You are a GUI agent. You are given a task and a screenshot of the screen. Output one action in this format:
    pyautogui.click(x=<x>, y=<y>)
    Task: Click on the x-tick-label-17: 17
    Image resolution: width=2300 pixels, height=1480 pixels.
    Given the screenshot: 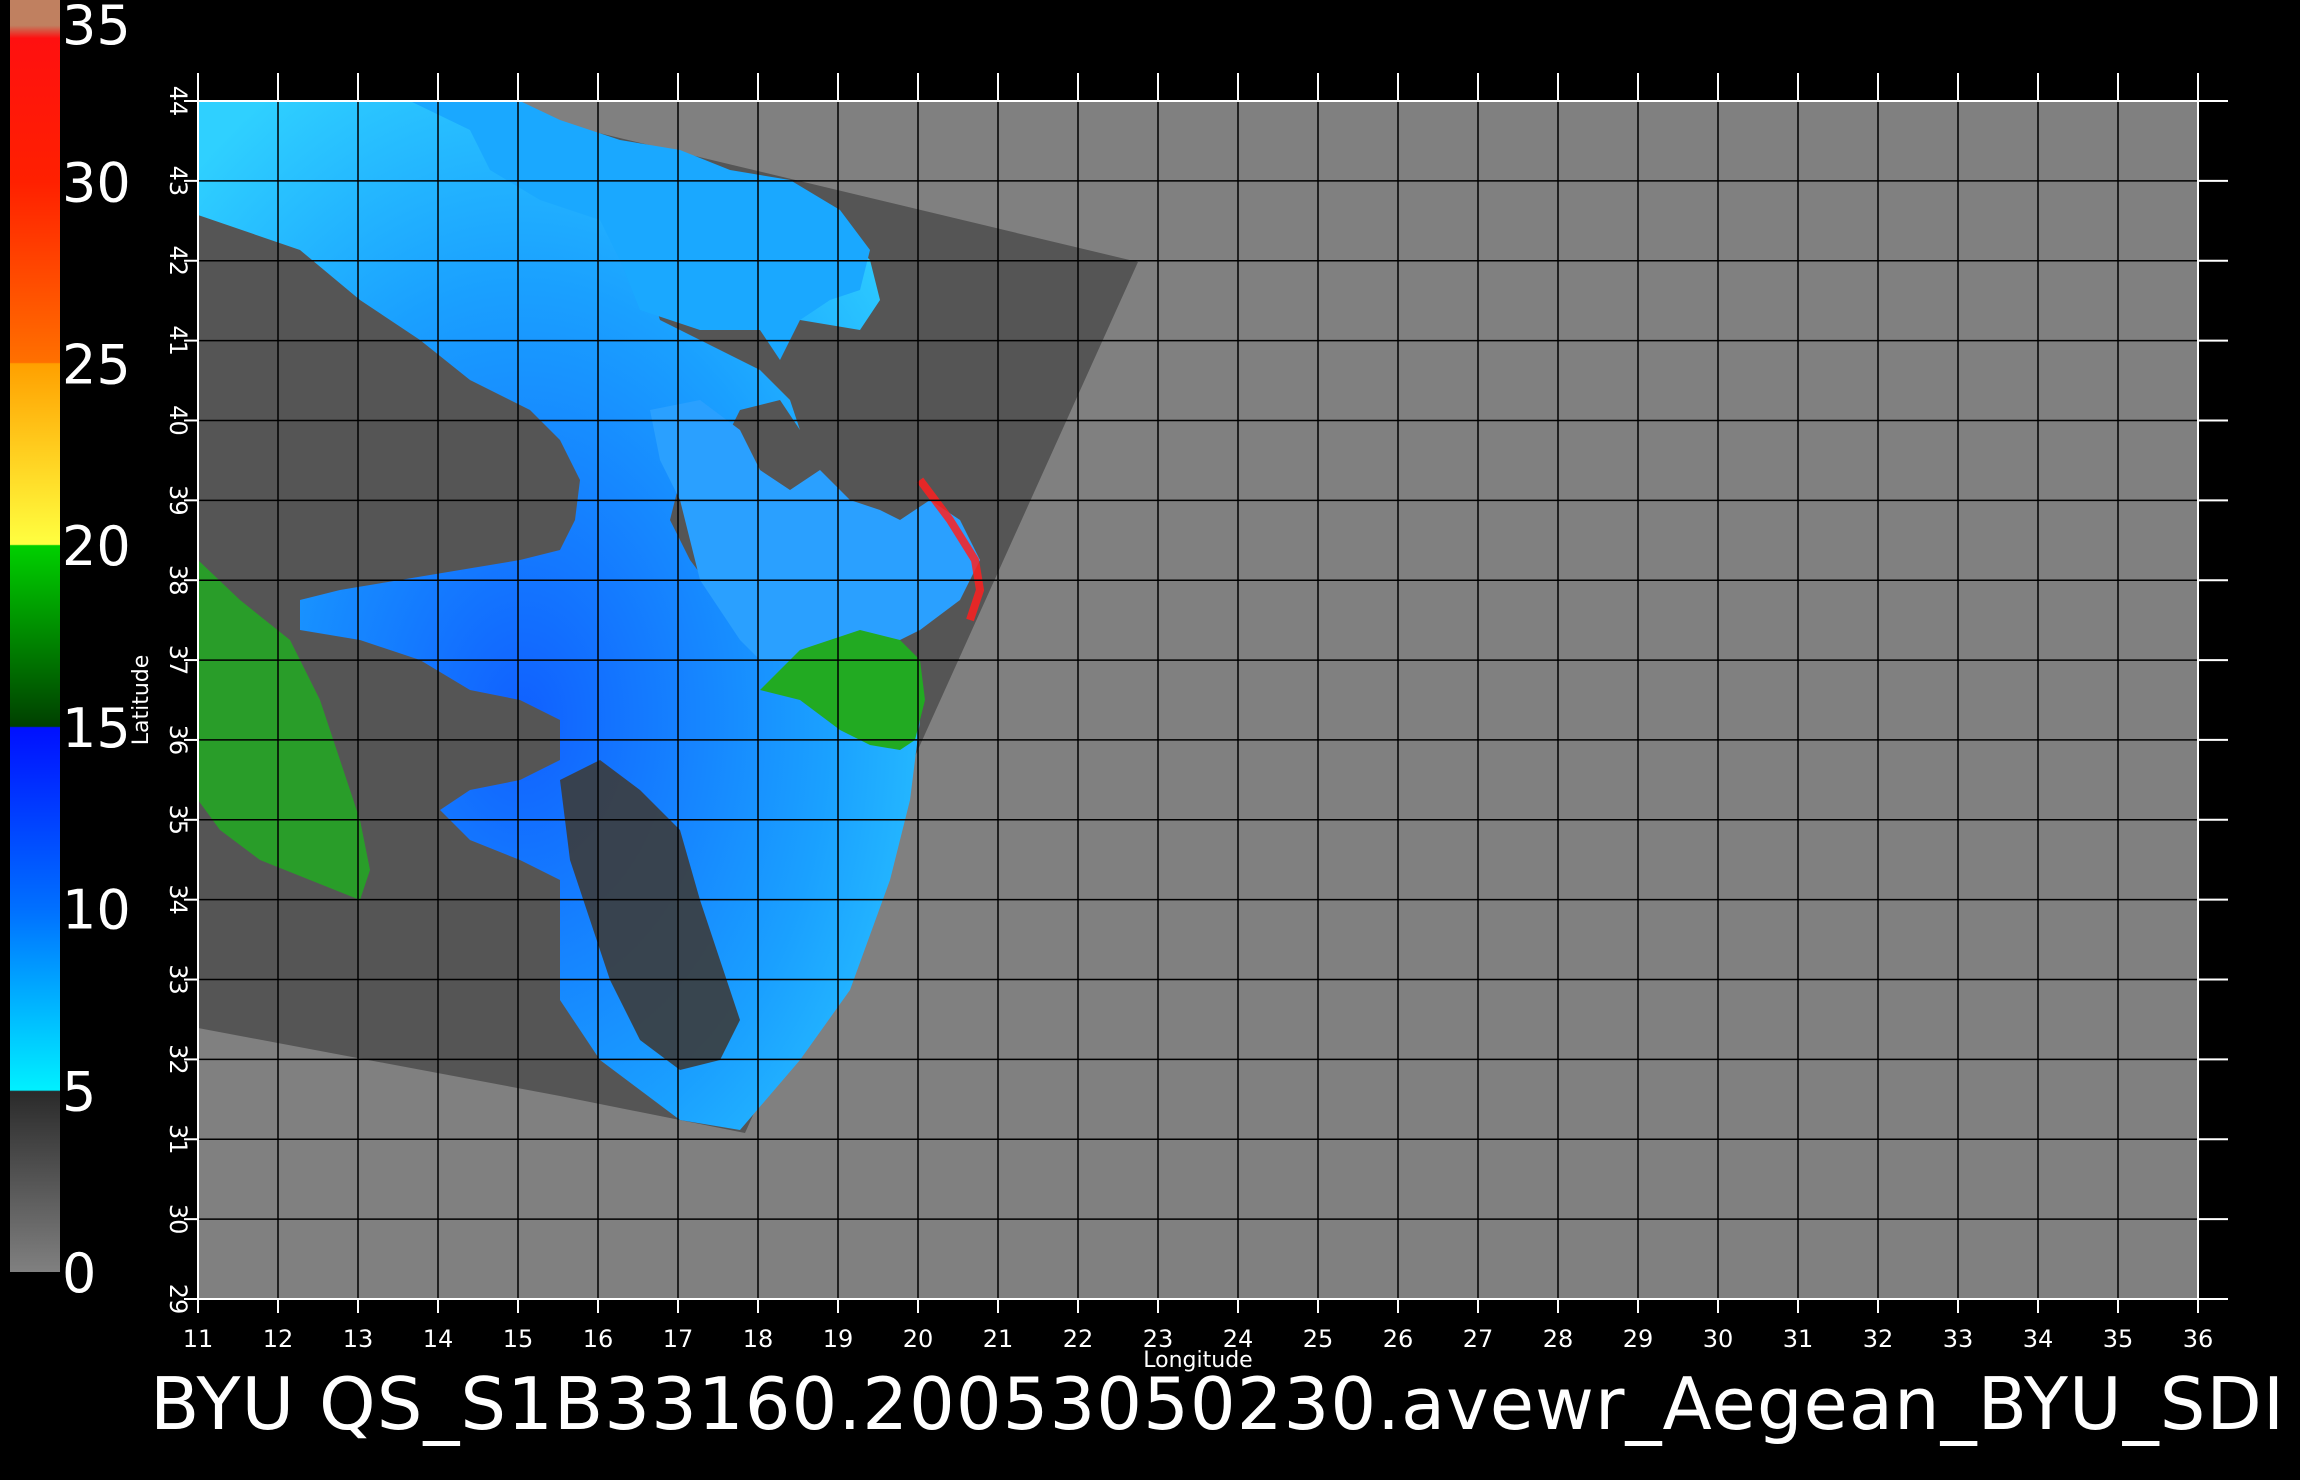 What is the action you would take?
    pyautogui.click(x=678, y=1339)
    